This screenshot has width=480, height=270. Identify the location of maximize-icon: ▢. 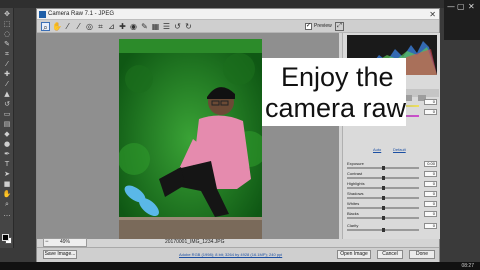
(461, 6).